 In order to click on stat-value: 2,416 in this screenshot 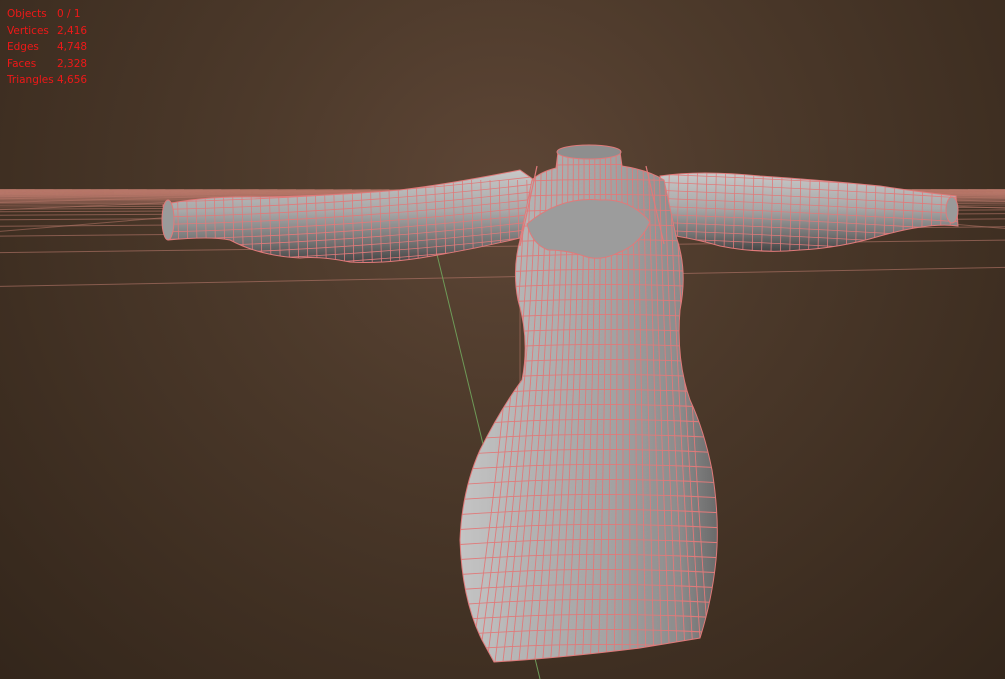, I will do `click(72, 30)`.